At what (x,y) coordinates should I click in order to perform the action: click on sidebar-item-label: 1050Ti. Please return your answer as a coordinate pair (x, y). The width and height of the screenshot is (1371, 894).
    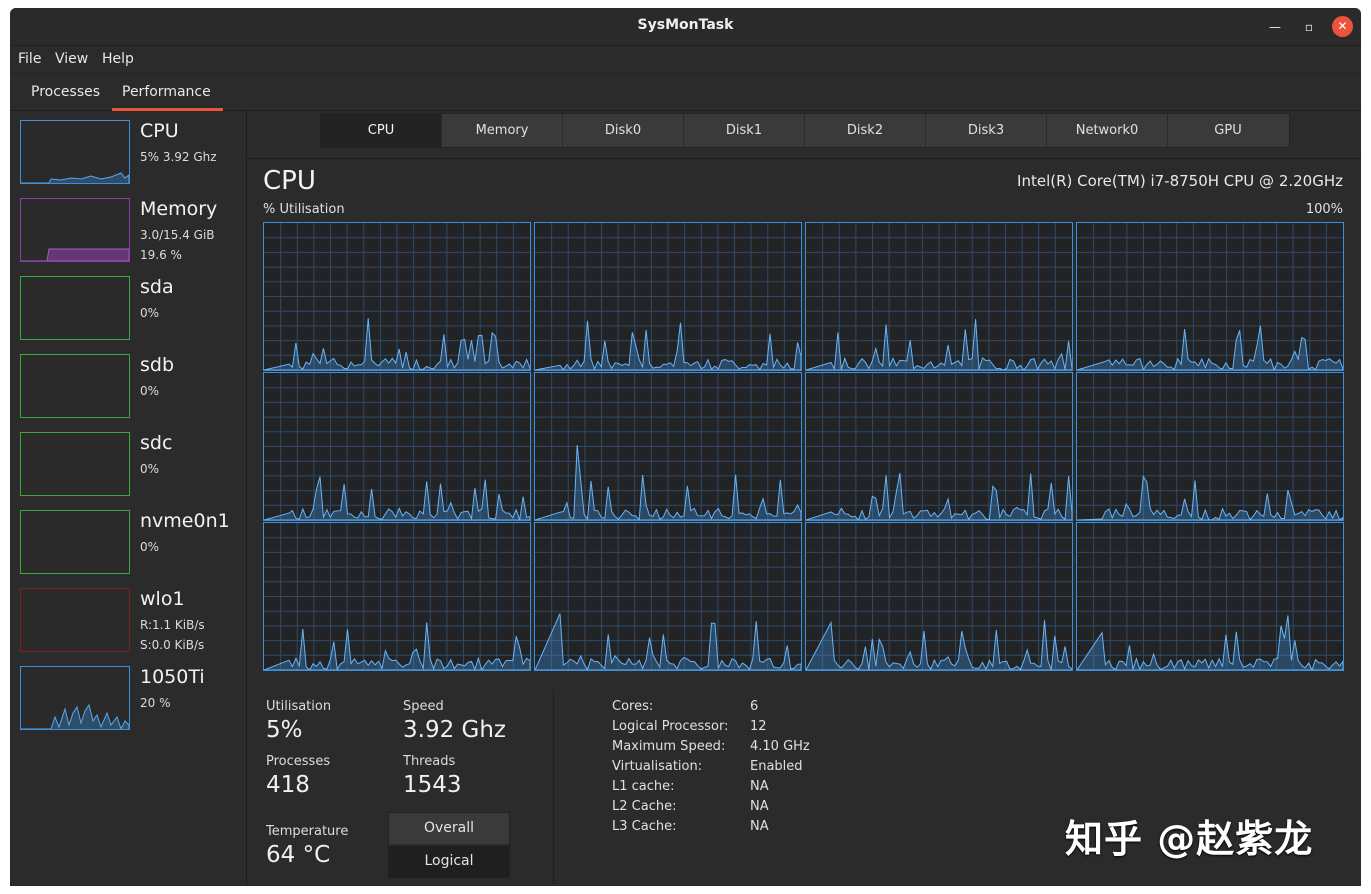
    Looking at the image, I should click on (172, 677).